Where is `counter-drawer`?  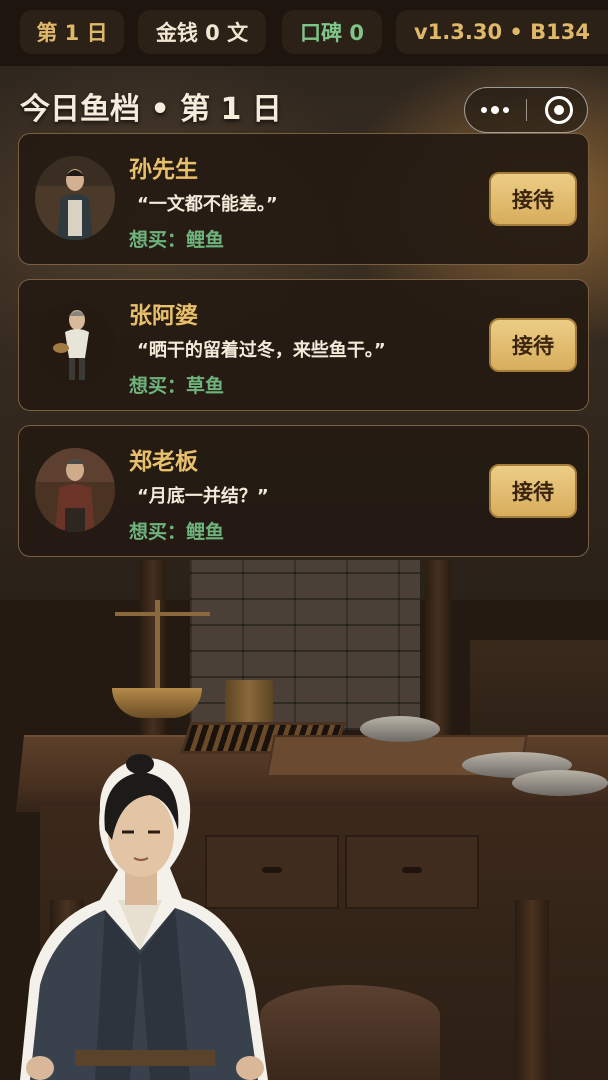
counter-drawer is located at coordinates (412, 872).